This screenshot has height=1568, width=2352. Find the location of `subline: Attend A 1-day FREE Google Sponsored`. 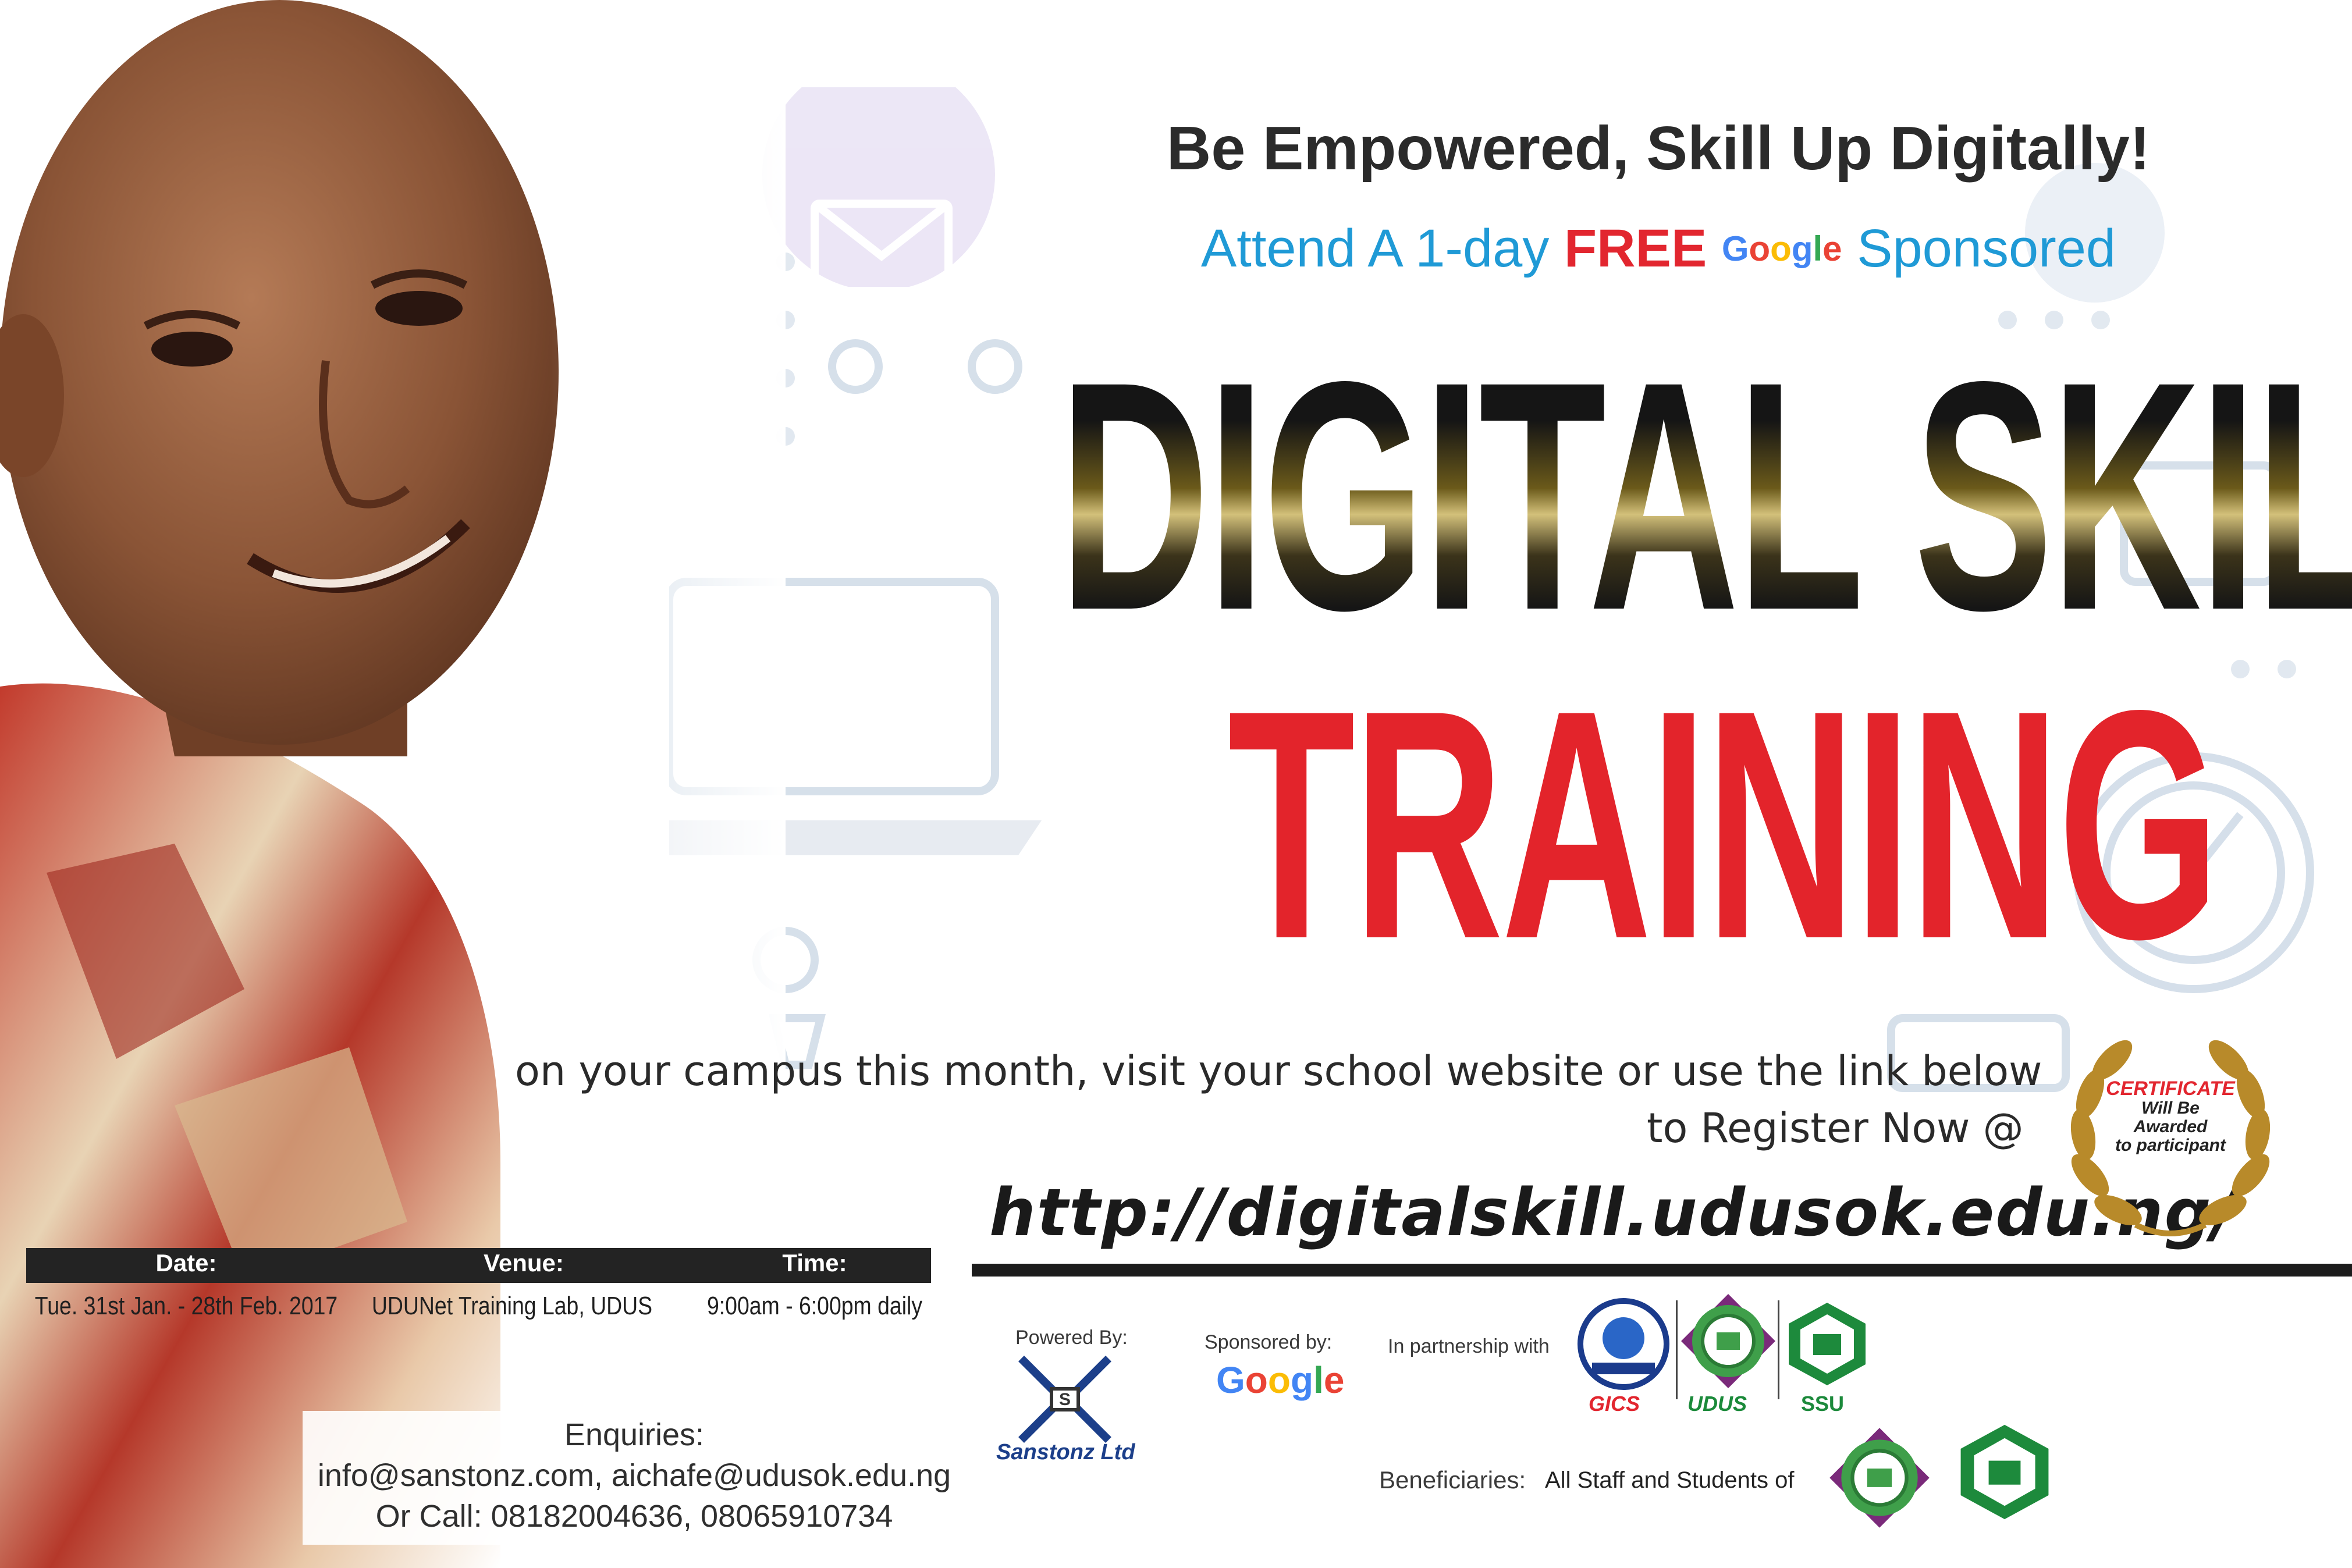

subline: Attend A 1-day FREE Google Sponsored is located at coordinates (1659, 248).